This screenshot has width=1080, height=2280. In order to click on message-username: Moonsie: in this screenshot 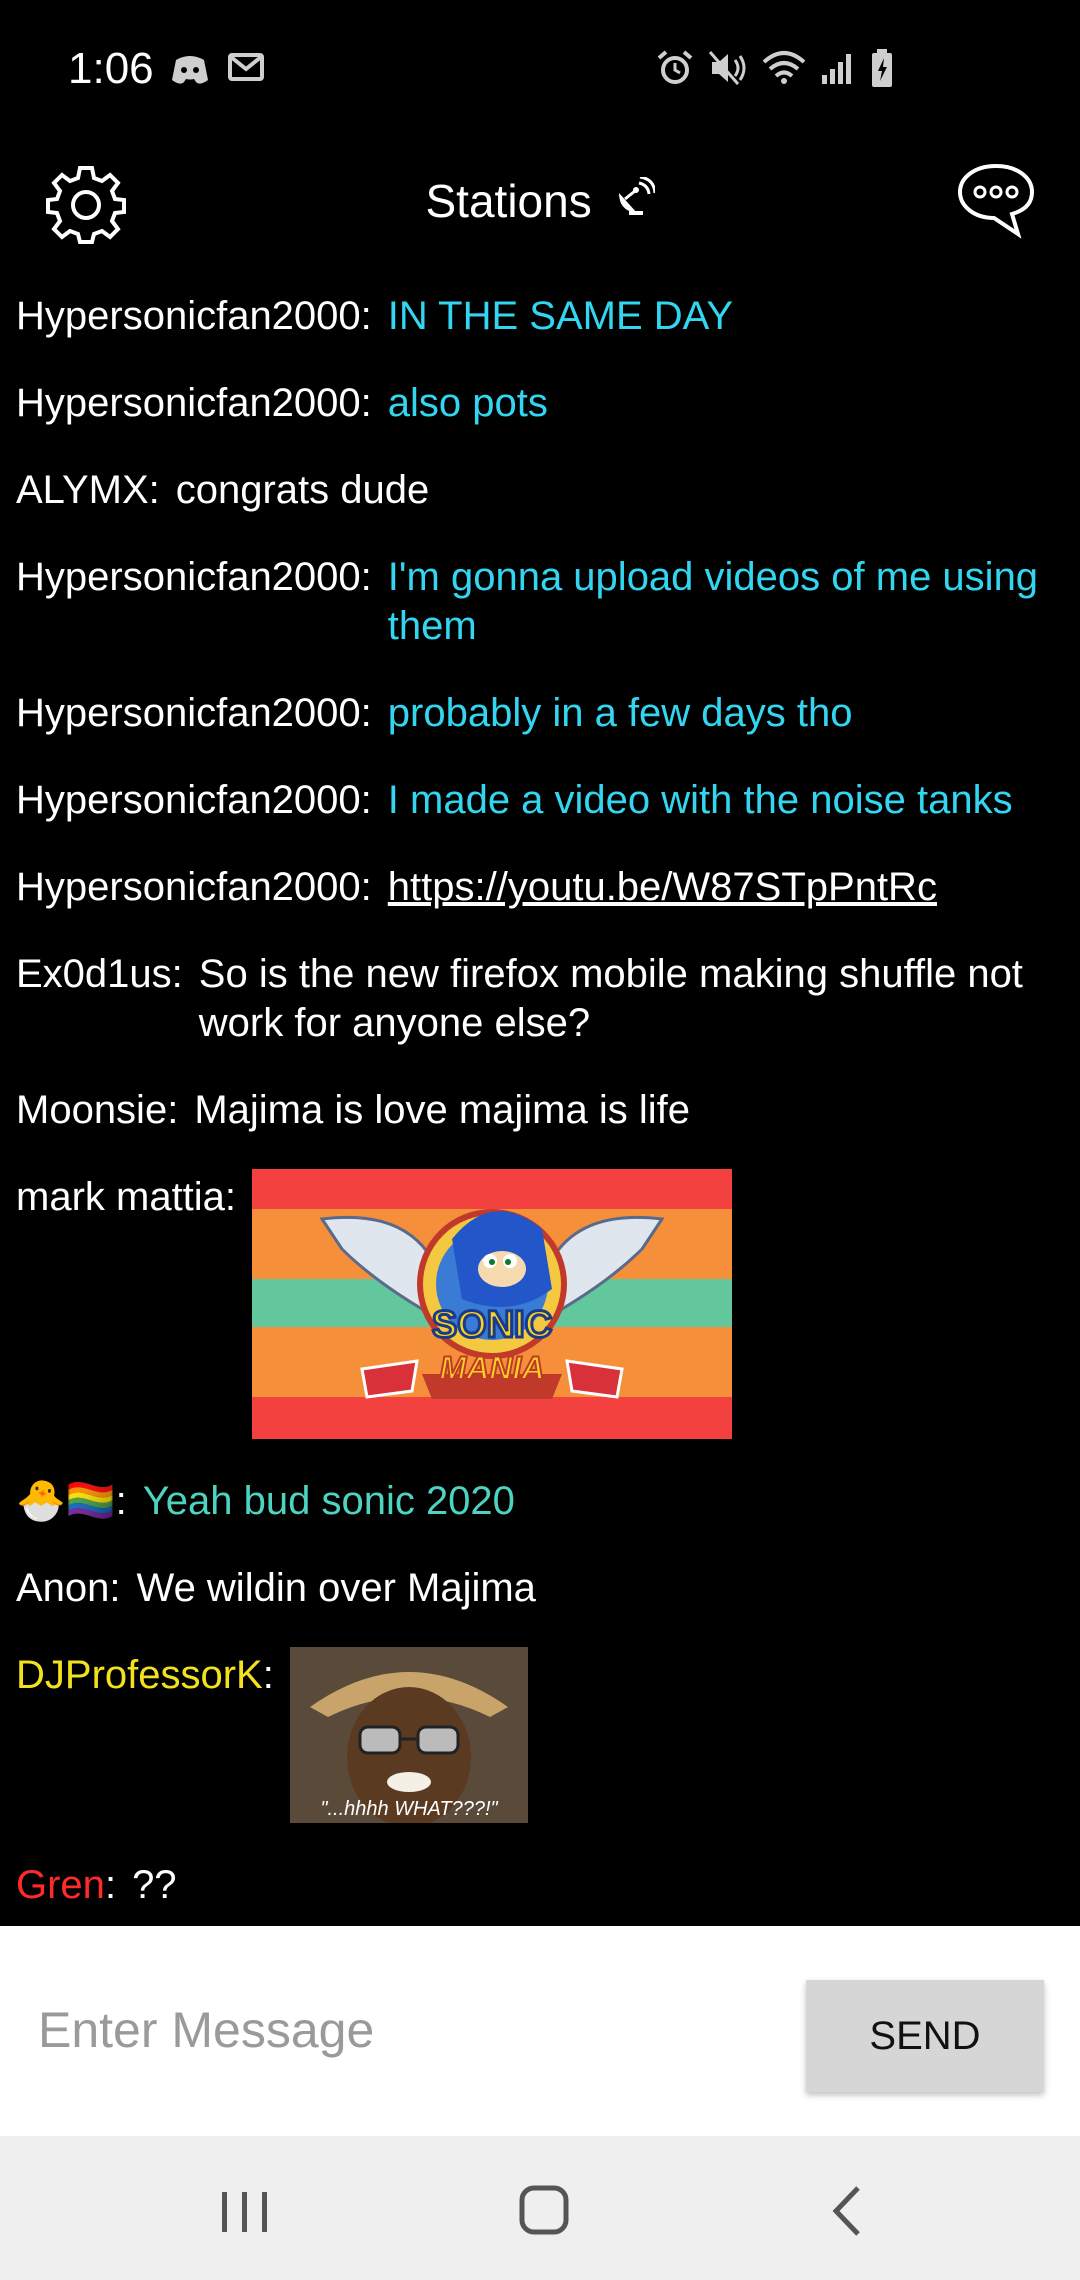, I will do `click(97, 1110)`.